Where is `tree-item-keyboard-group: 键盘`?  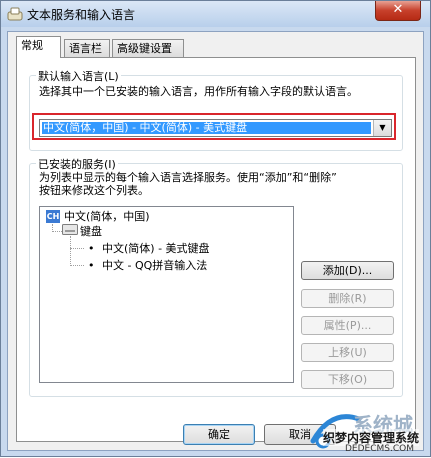 tree-item-keyboard-group: 键盘 is located at coordinates (91, 231).